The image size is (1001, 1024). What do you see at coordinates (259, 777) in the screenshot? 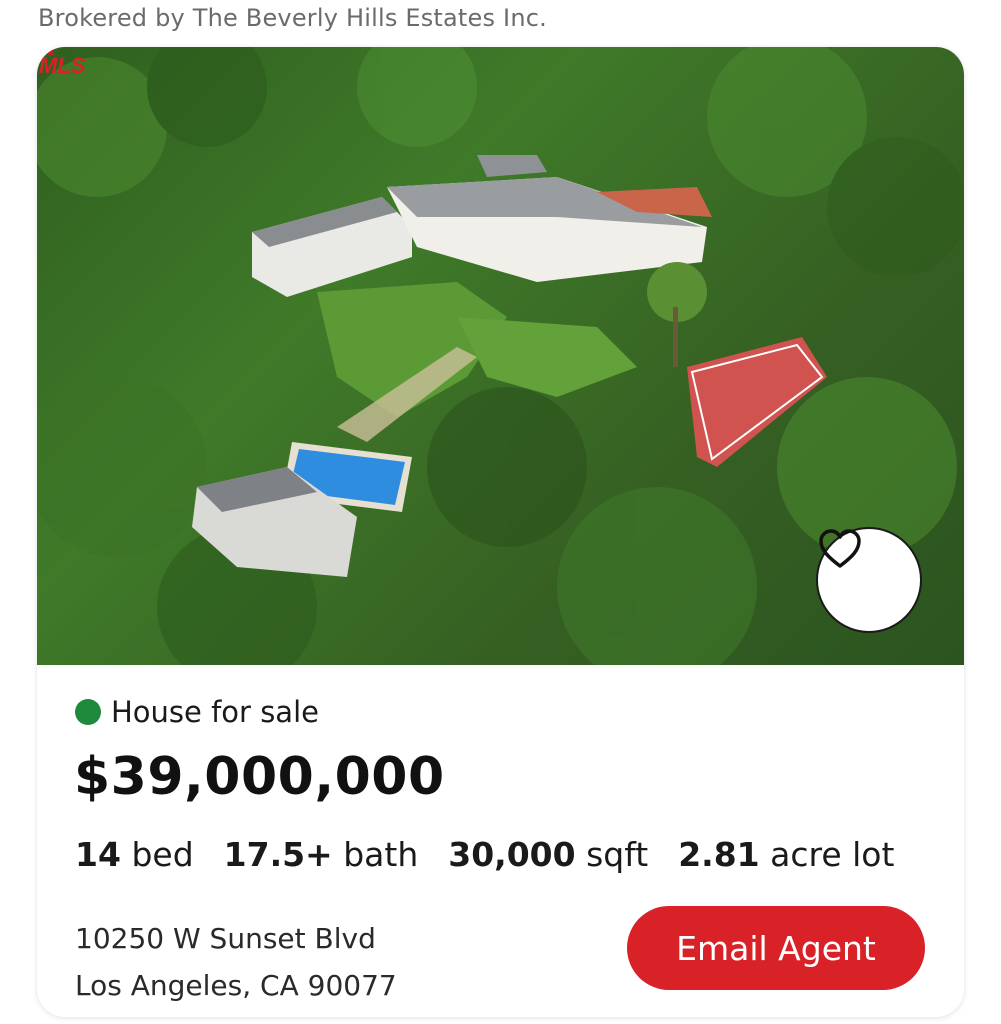
I see `listing-price: $39,000,000` at bounding box center [259, 777].